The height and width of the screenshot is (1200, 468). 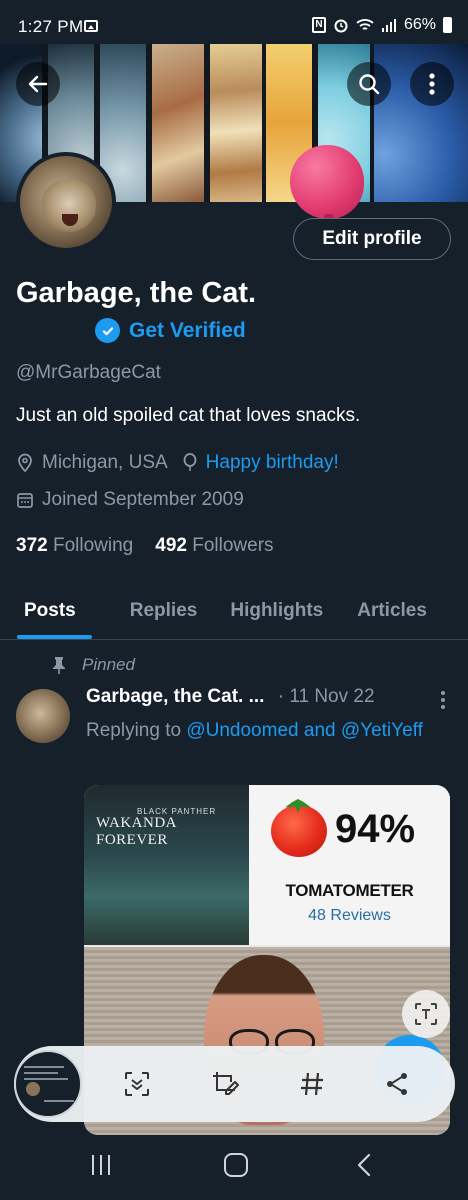 I want to click on share-button, so click(x=397, y=1084).